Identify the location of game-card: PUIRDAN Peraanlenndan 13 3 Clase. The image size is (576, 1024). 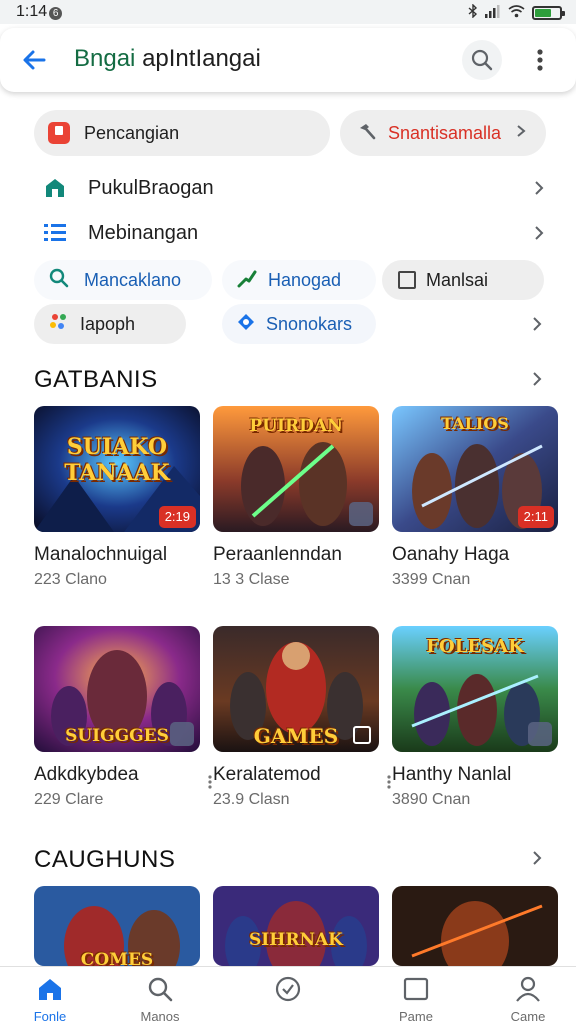
(296, 497).